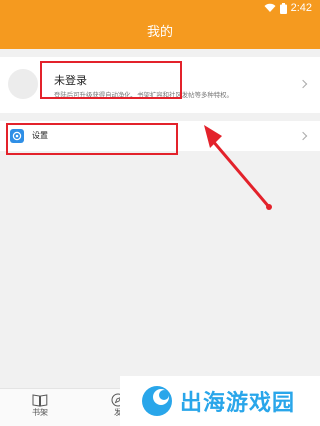 Image resolution: width=320 pixels, height=426 pixels. Describe the element at coordinates (238, 403) in the screenshot. I see `watermark-text: 出海游戏园` at that location.